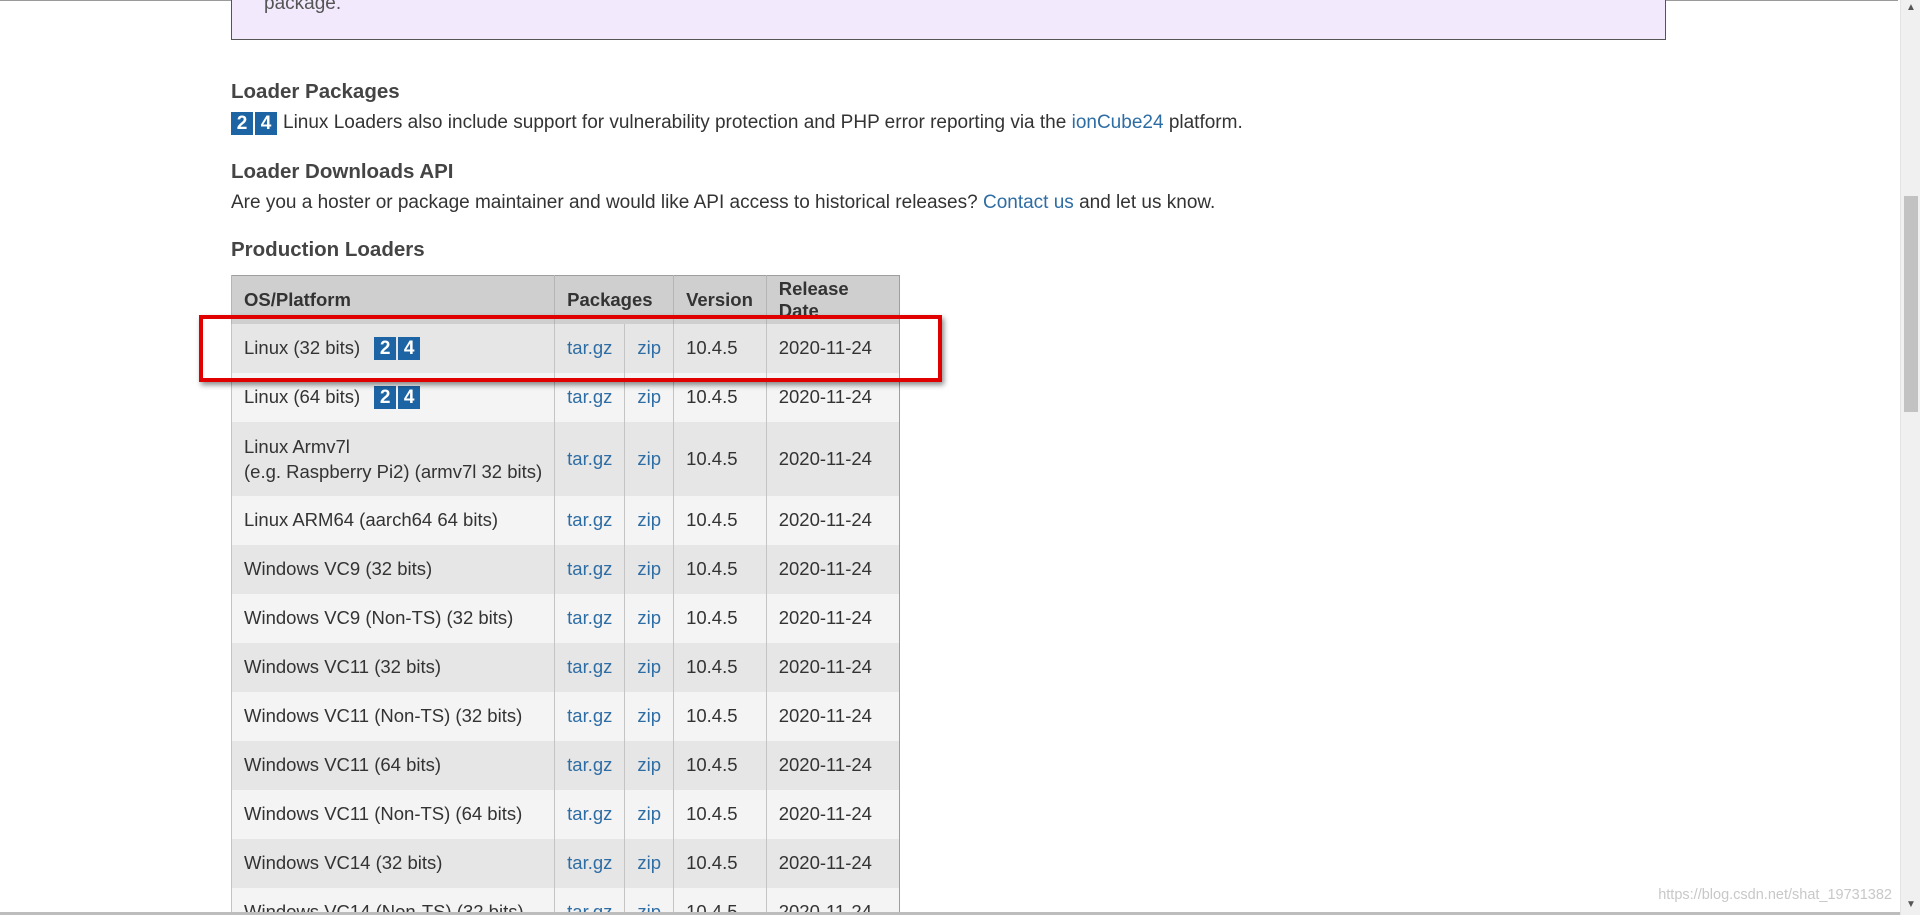 The height and width of the screenshot is (915, 1920). I want to click on scroll-down-arrow-icon: ▼, so click(1910, 905).